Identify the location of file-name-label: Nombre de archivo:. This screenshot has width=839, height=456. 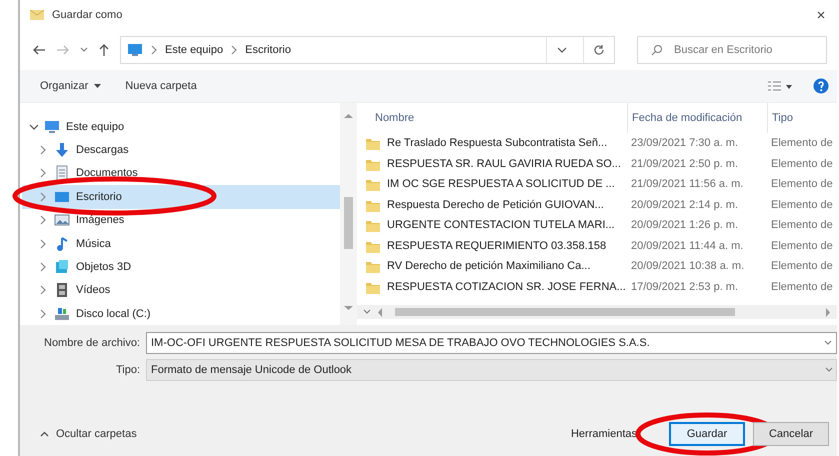
(92, 343).